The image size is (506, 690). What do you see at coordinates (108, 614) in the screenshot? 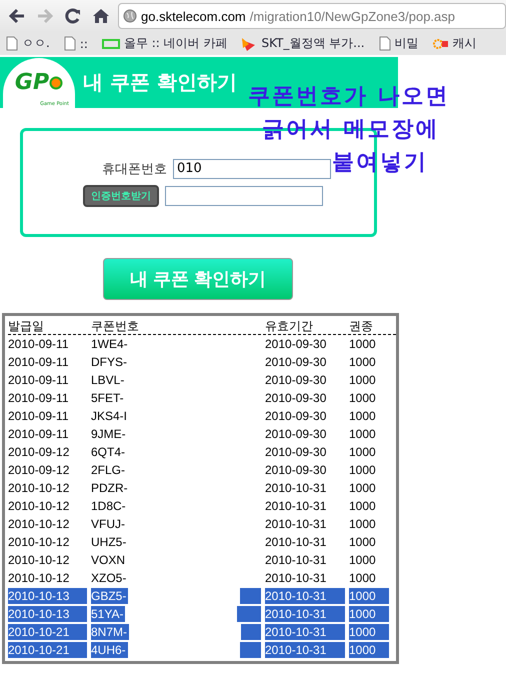
I see `table-cell: 51YA-` at bounding box center [108, 614].